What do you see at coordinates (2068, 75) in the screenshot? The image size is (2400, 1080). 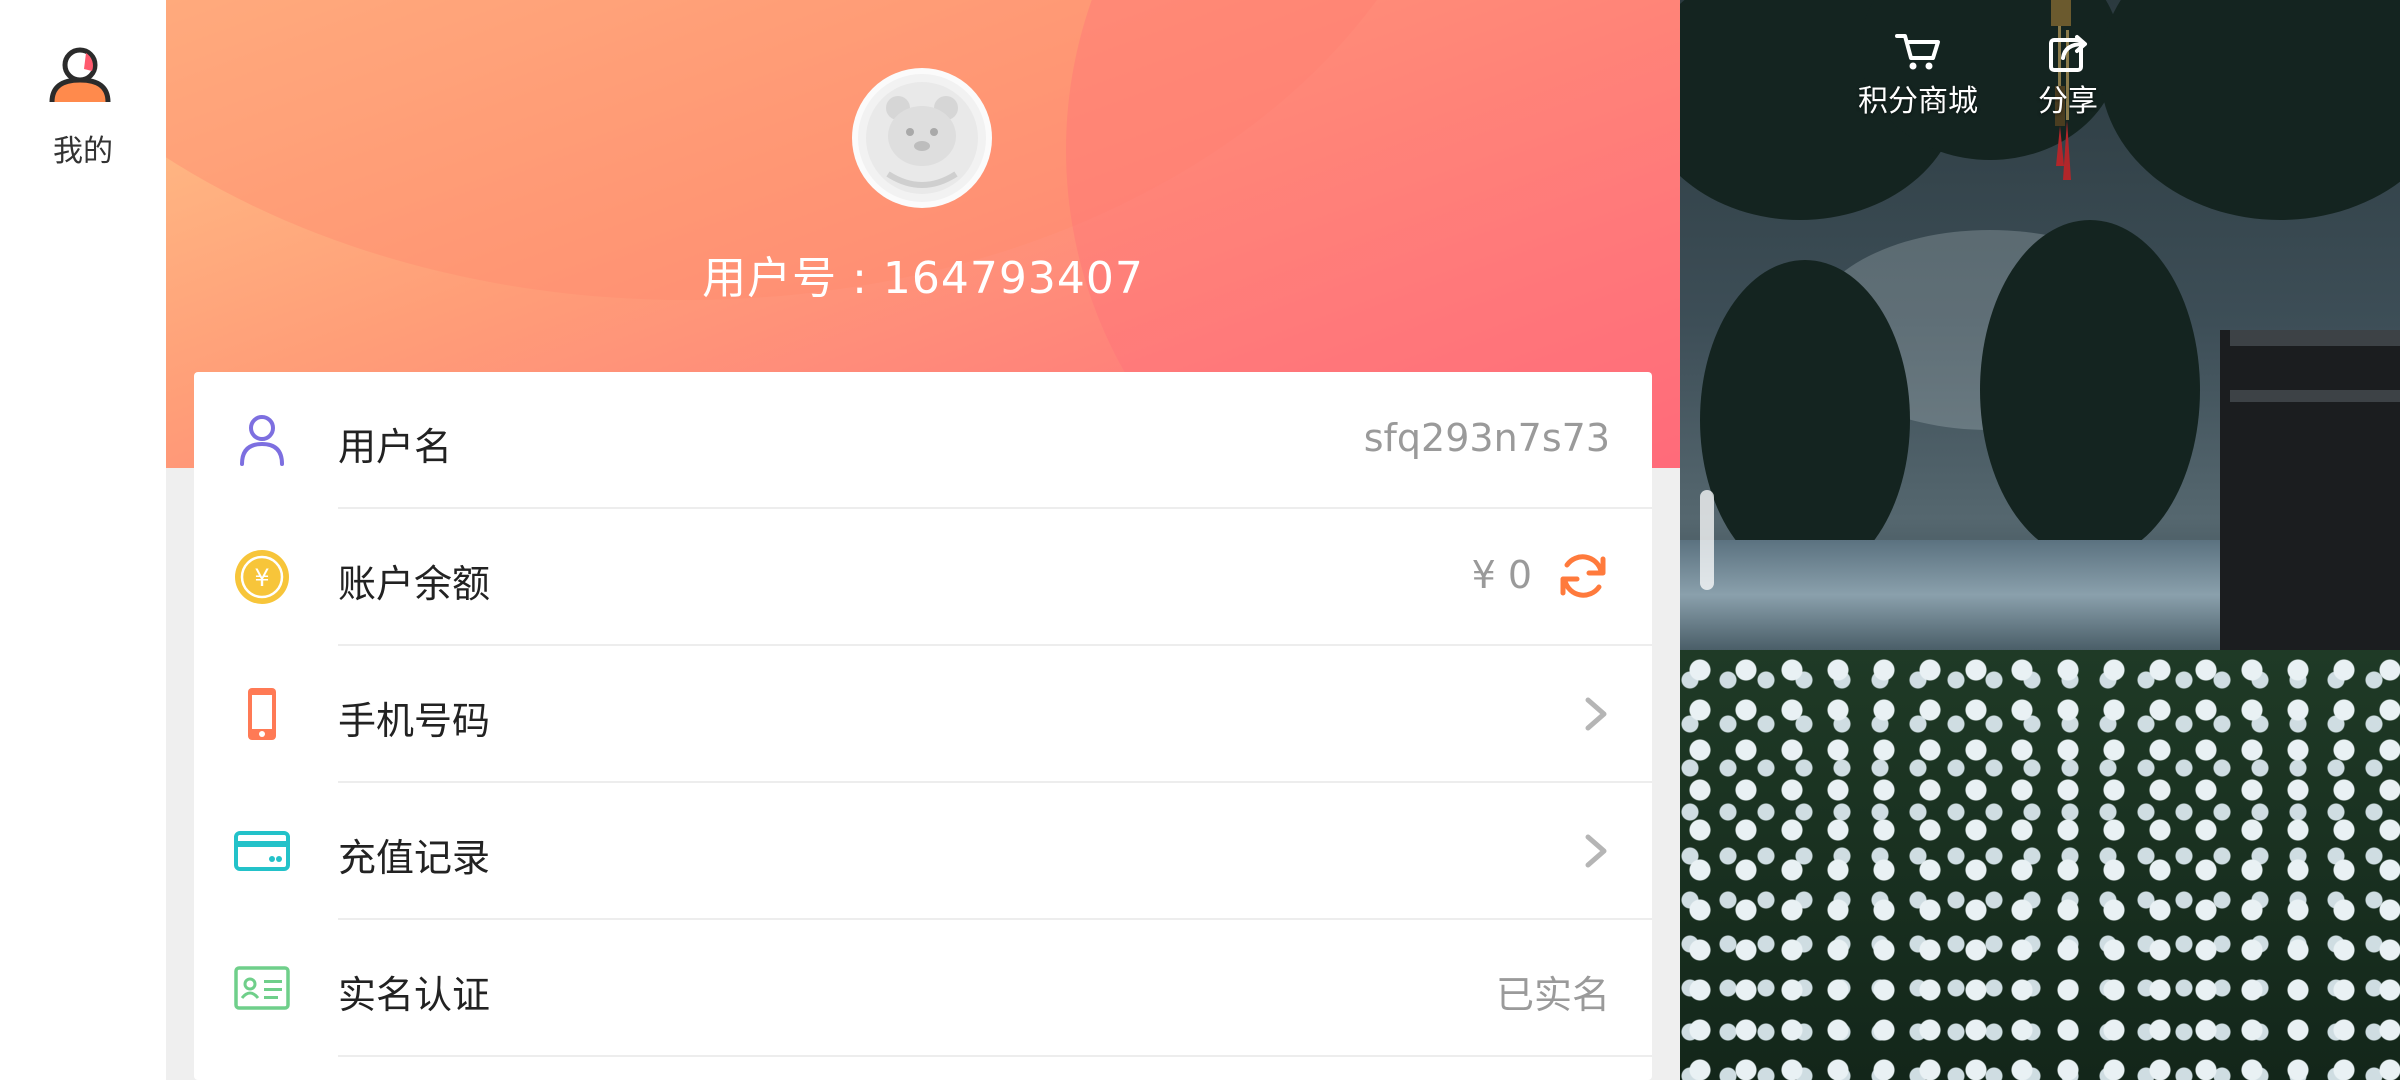 I see `share-button: 分享` at bounding box center [2068, 75].